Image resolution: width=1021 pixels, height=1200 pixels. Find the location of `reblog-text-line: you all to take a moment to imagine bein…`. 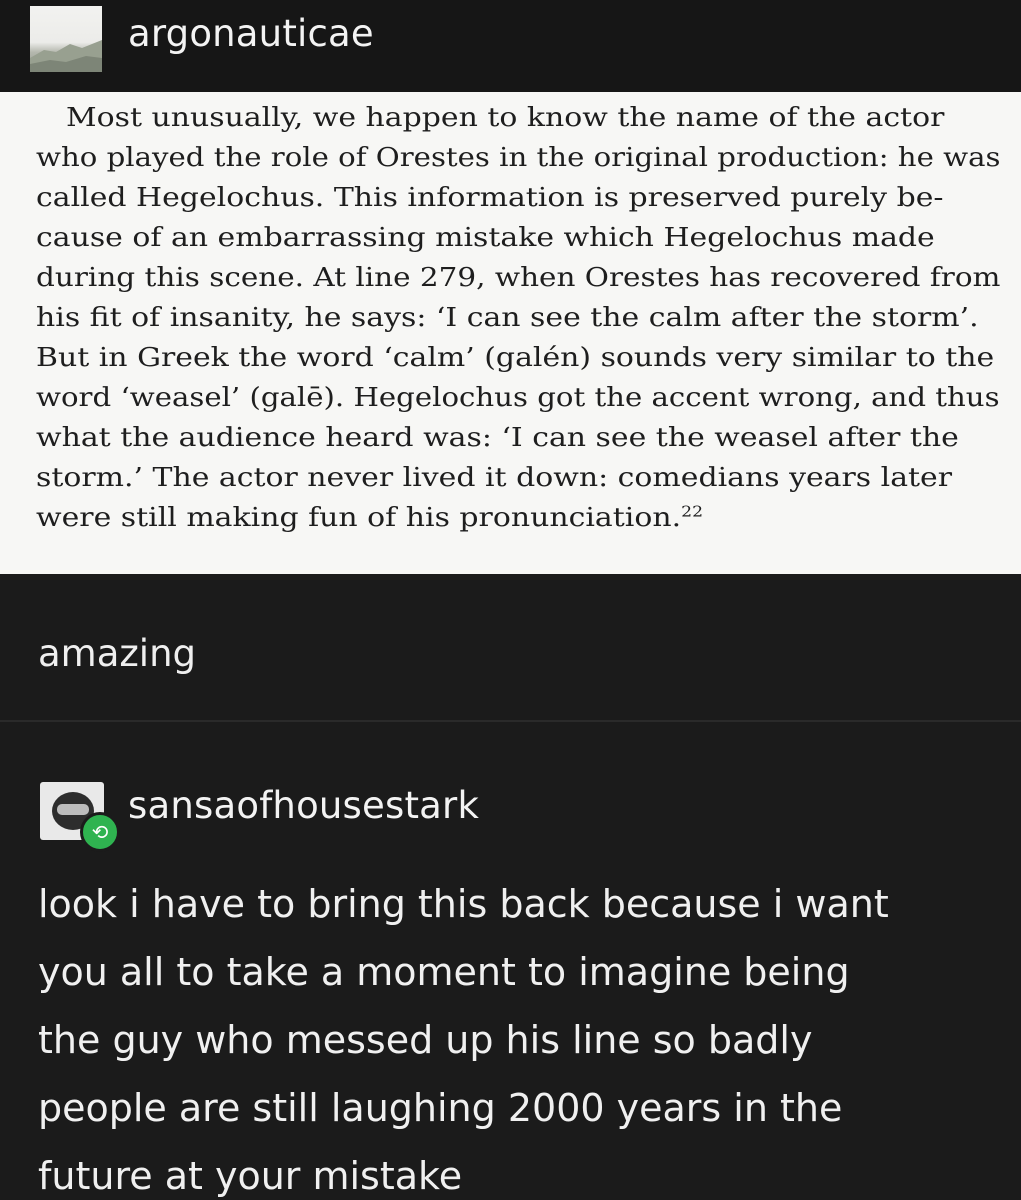

reblog-text-line: you all to take a moment to imagine bein… is located at coordinates (444, 972).